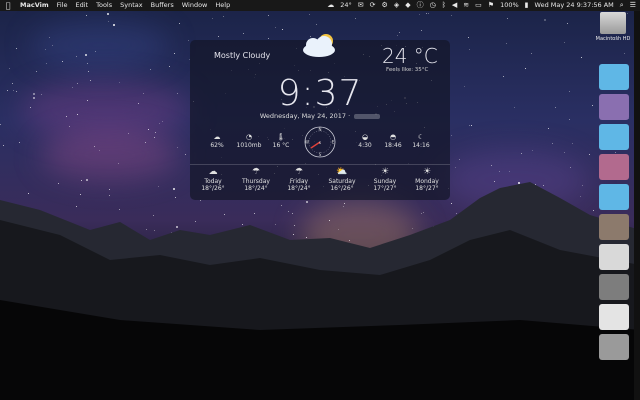  I want to click on menu-window: Window, so click(195, 5).